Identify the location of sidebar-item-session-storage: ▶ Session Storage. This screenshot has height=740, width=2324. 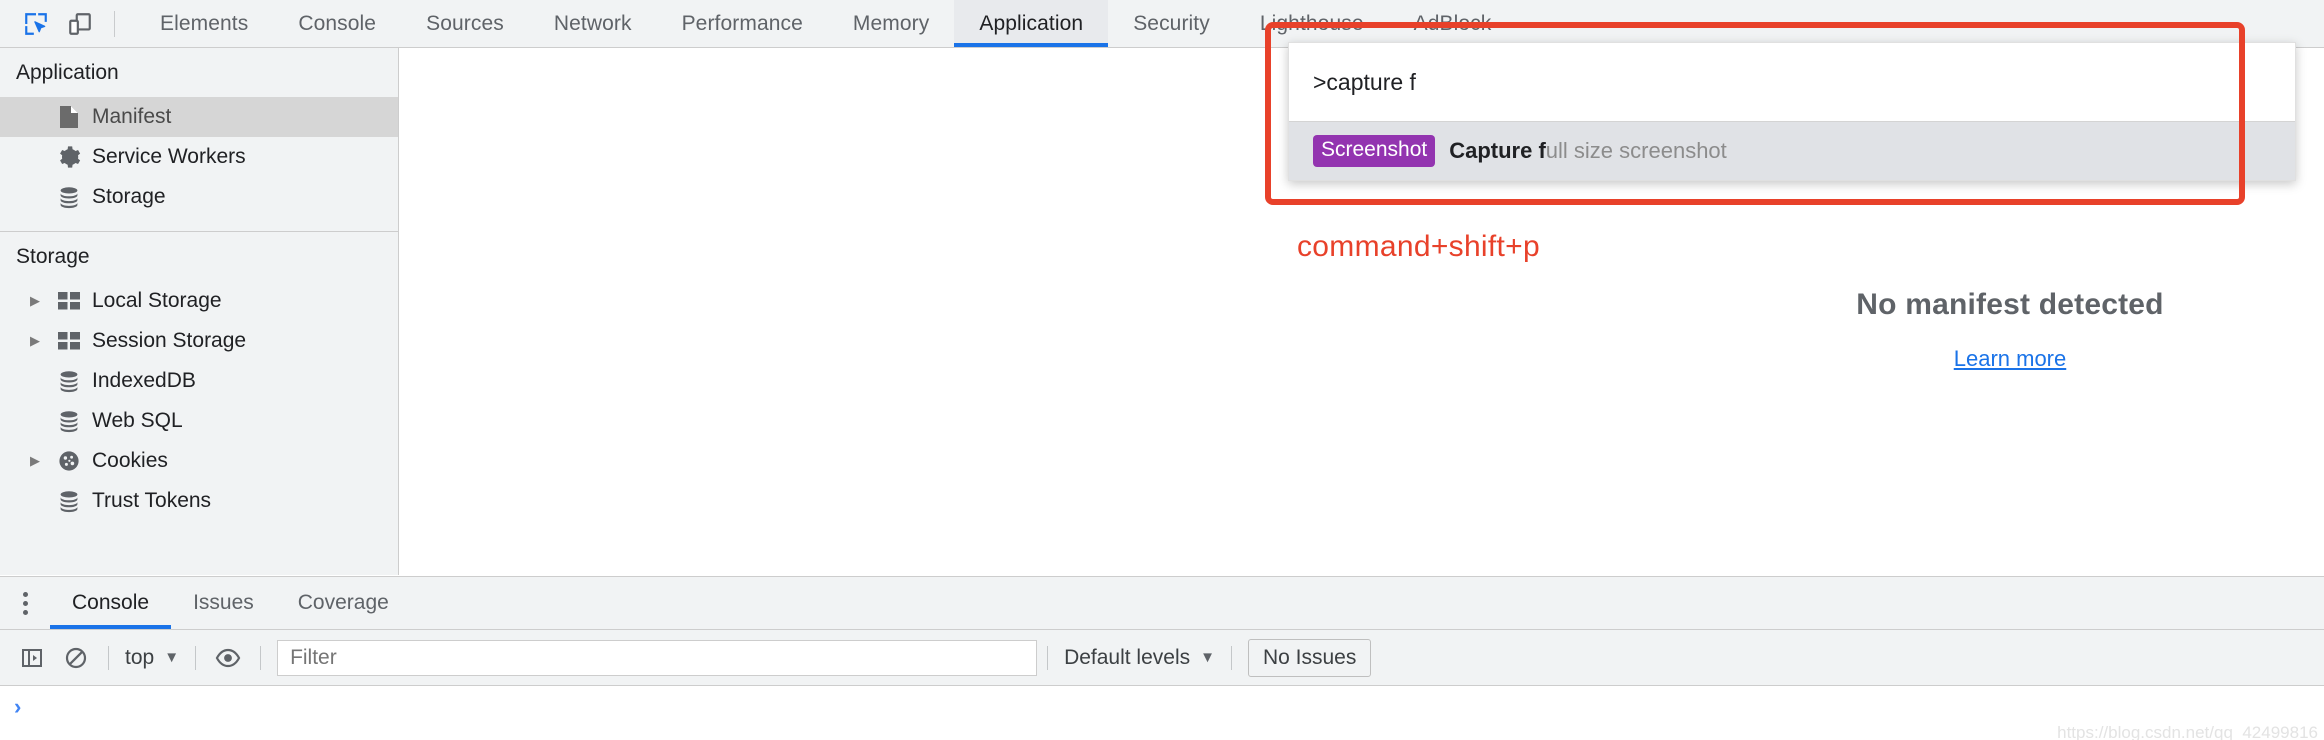
(199, 341).